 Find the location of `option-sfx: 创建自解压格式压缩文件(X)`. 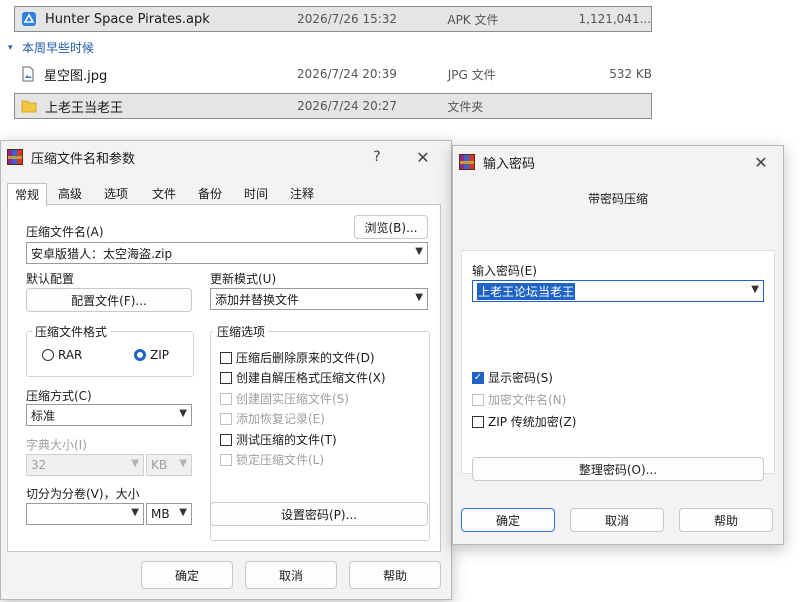

option-sfx: 创建自解压格式压缩文件(X) is located at coordinates (303, 377).